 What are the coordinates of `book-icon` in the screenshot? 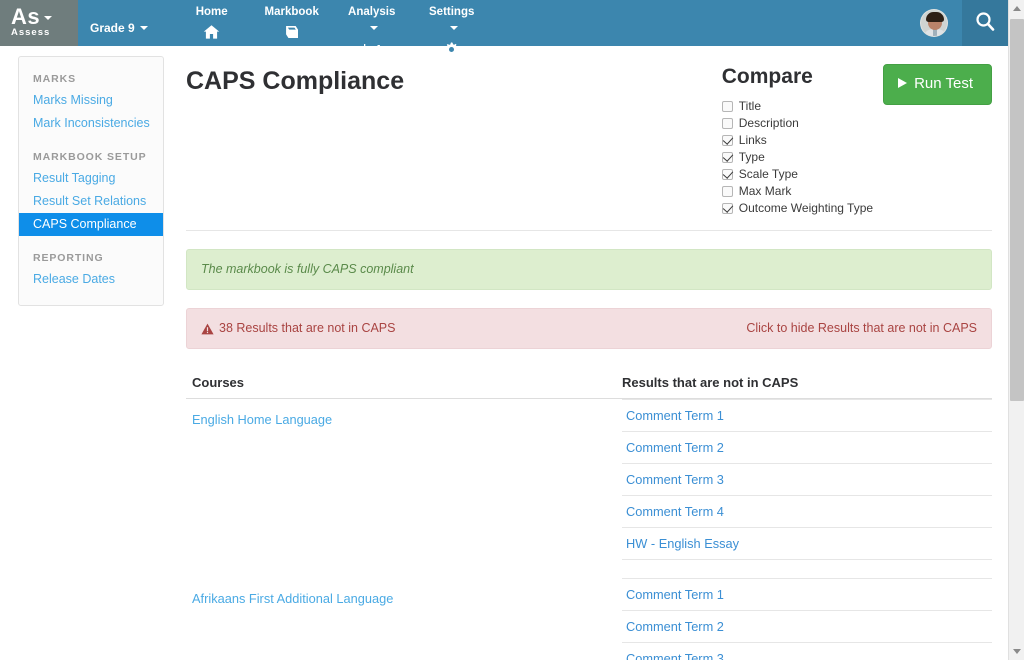 It's located at (292, 32).